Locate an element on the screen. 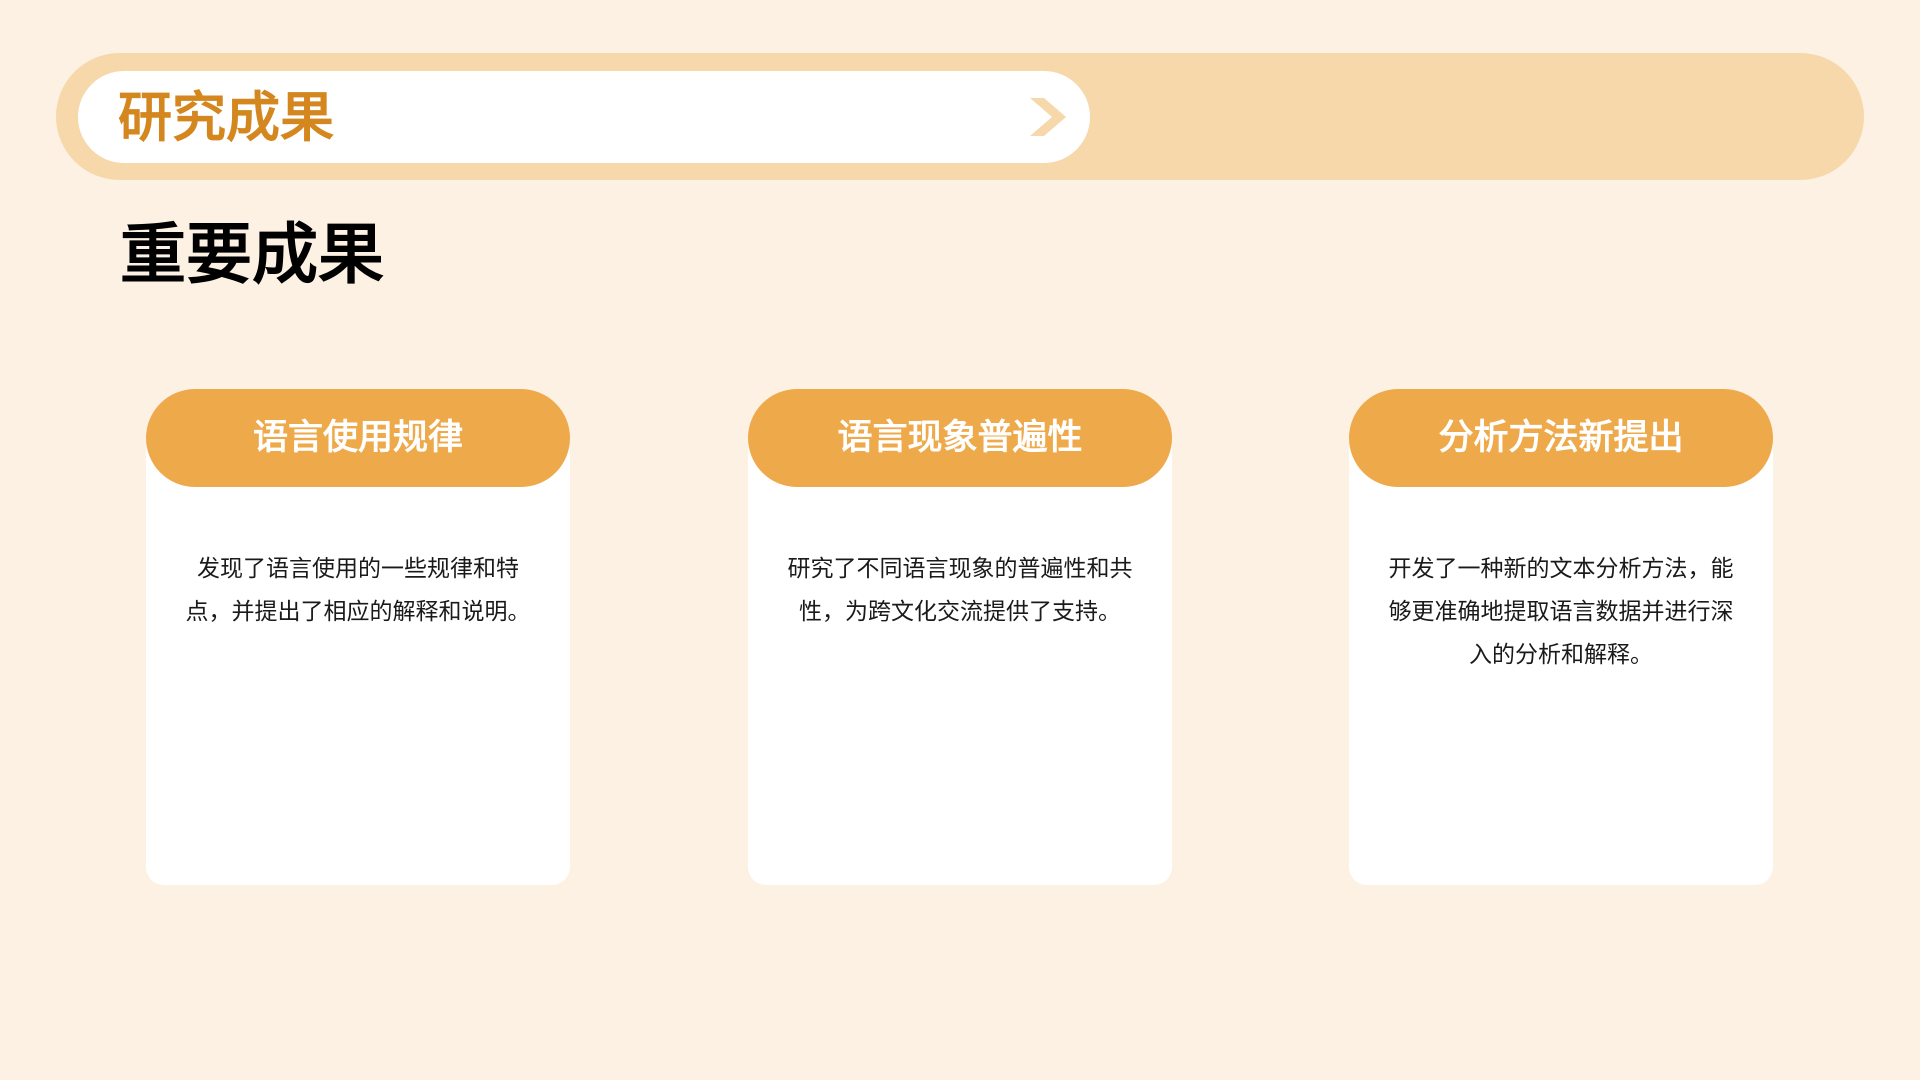 Image resolution: width=1920 pixels, height=1080 pixels. result-card-1-body: 发现了语言使用的一些规律和特点，并提出了相应的解释和说明。 is located at coordinates (358, 590).